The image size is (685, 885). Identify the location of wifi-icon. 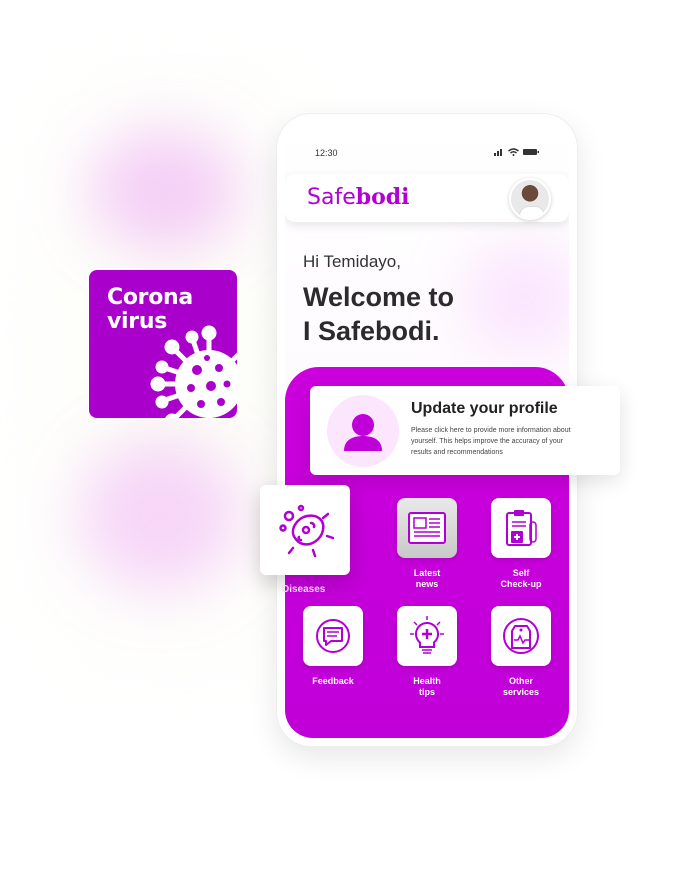
(513, 152).